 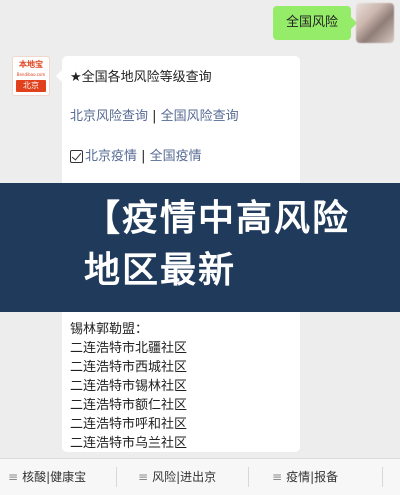 I want to click on epidemic-links-row: 北京疫情 | 全国疫情, so click(x=136, y=154).